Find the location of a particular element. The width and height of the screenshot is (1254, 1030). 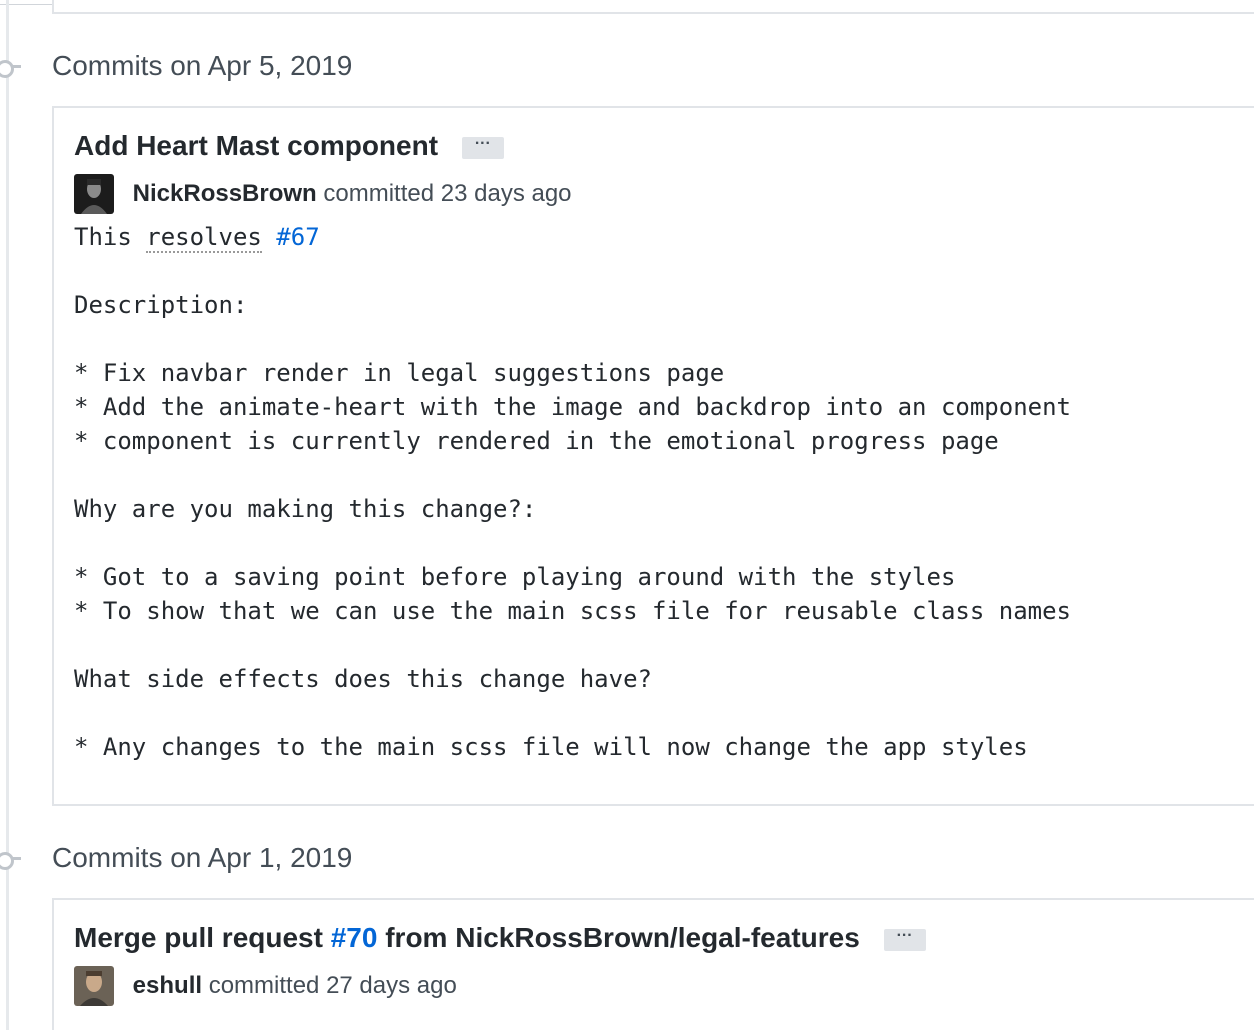

commit-title: Add Heart Mast component ··· is located at coordinates (289, 146).